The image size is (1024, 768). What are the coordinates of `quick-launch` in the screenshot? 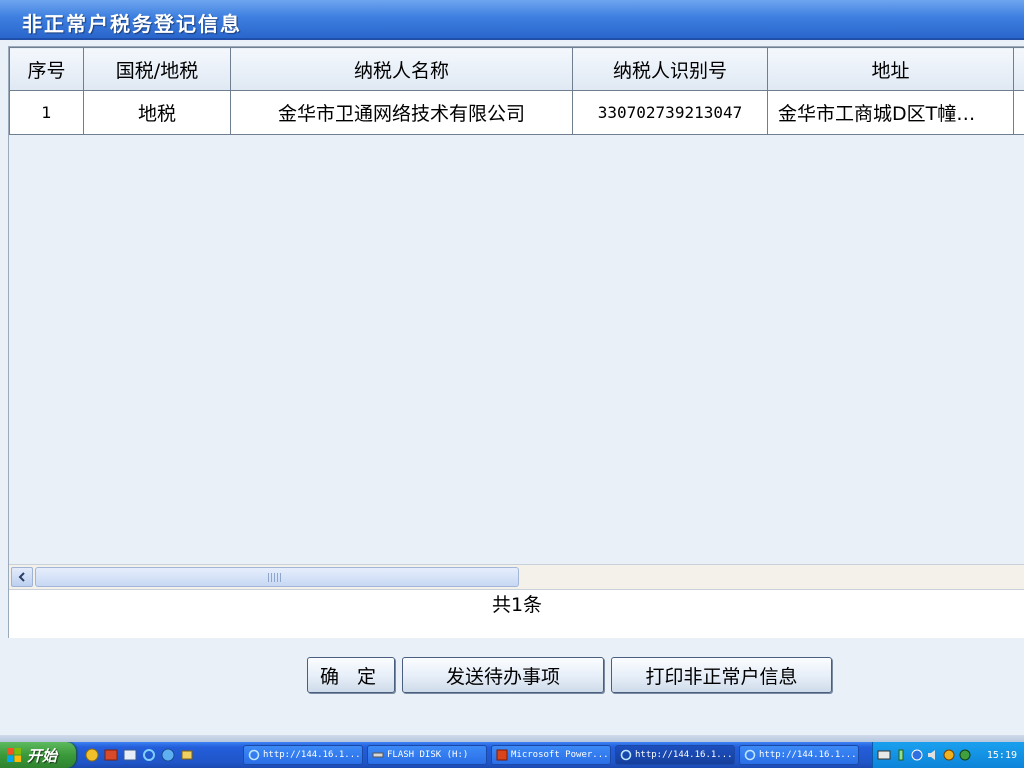 It's located at (139, 755).